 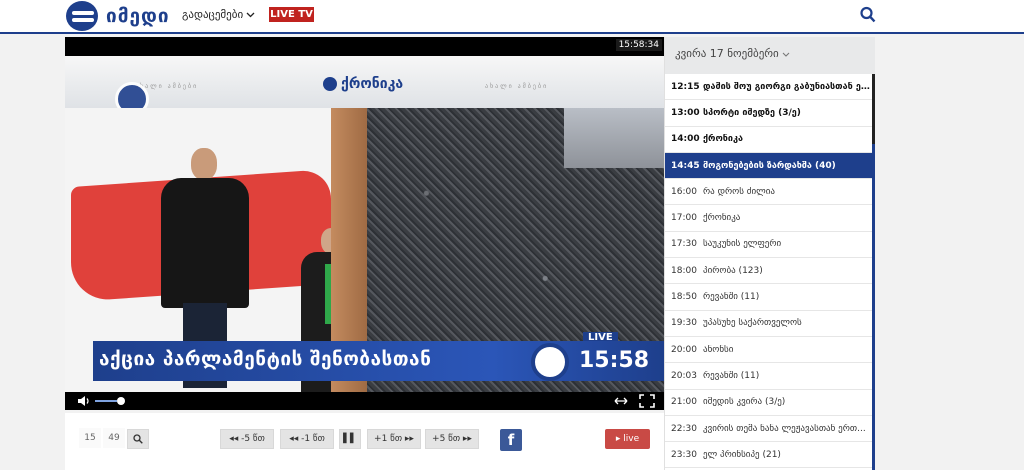 What do you see at coordinates (84, 401) in the screenshot?
I see `volume-icon` at bounding box center [84, 401].